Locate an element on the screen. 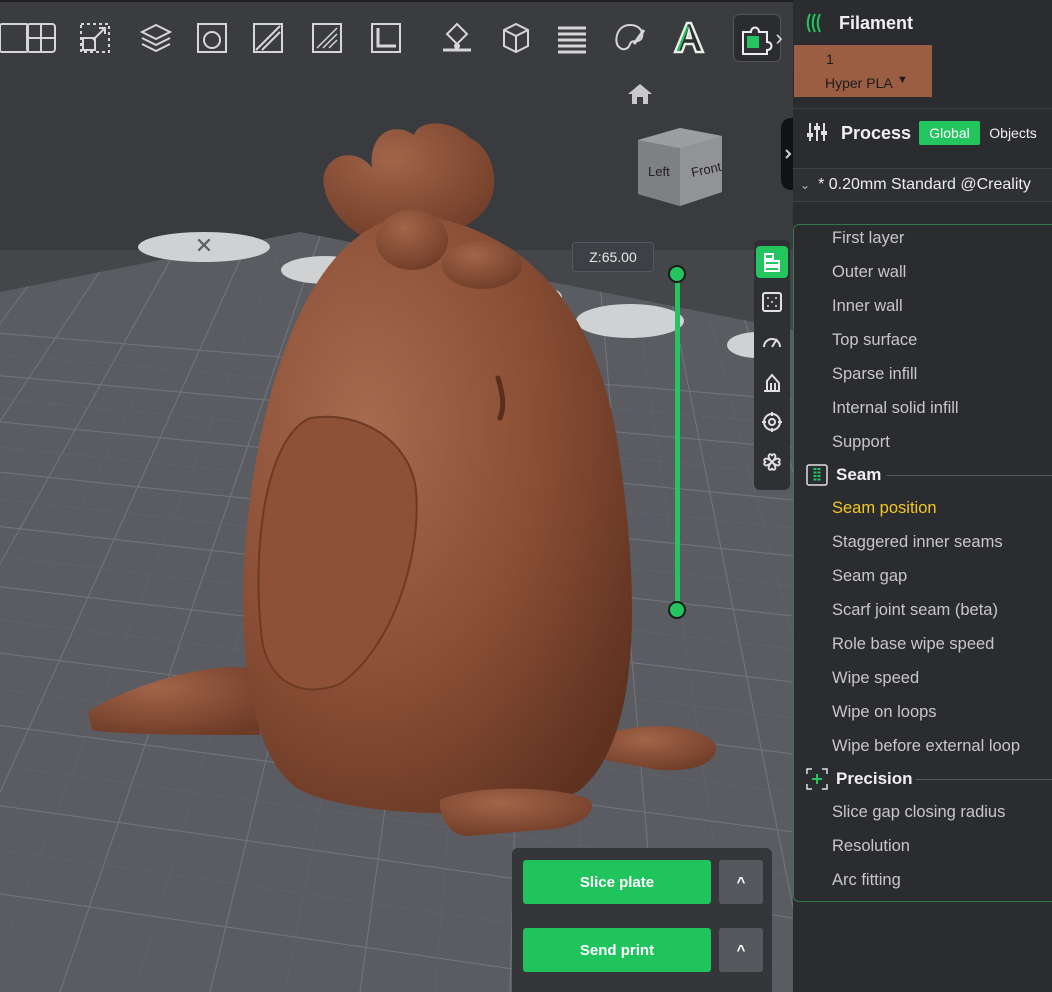  top-toolbar: › is located at coordinates (396, 36).